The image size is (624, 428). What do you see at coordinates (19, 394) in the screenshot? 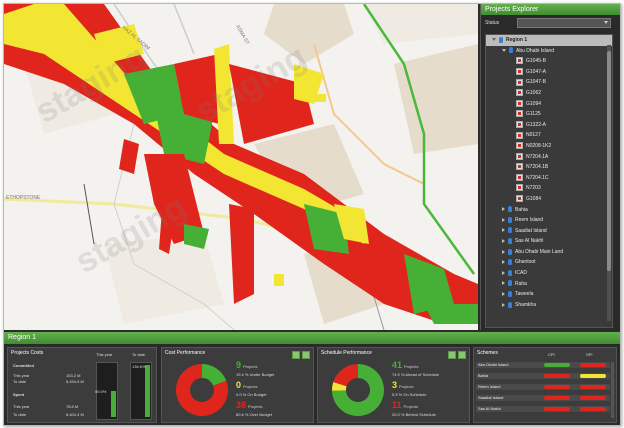
I see `spent-label: Spent` at bounding box center [19, 394].